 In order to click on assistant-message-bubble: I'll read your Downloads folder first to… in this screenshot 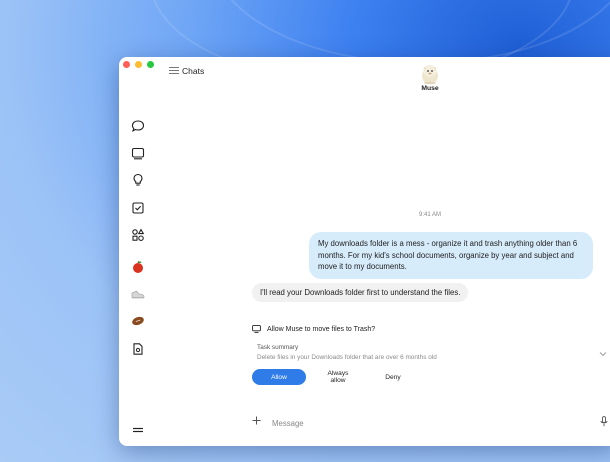, I will do `click(360, 292)`.